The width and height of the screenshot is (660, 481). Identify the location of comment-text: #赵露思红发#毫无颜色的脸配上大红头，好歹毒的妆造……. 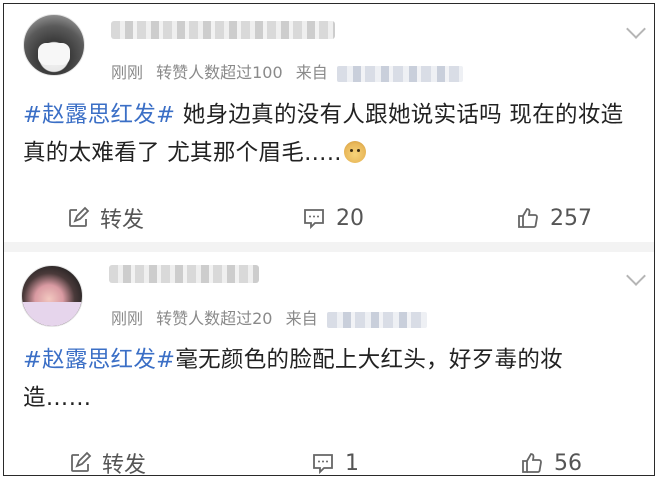
(326, 379).